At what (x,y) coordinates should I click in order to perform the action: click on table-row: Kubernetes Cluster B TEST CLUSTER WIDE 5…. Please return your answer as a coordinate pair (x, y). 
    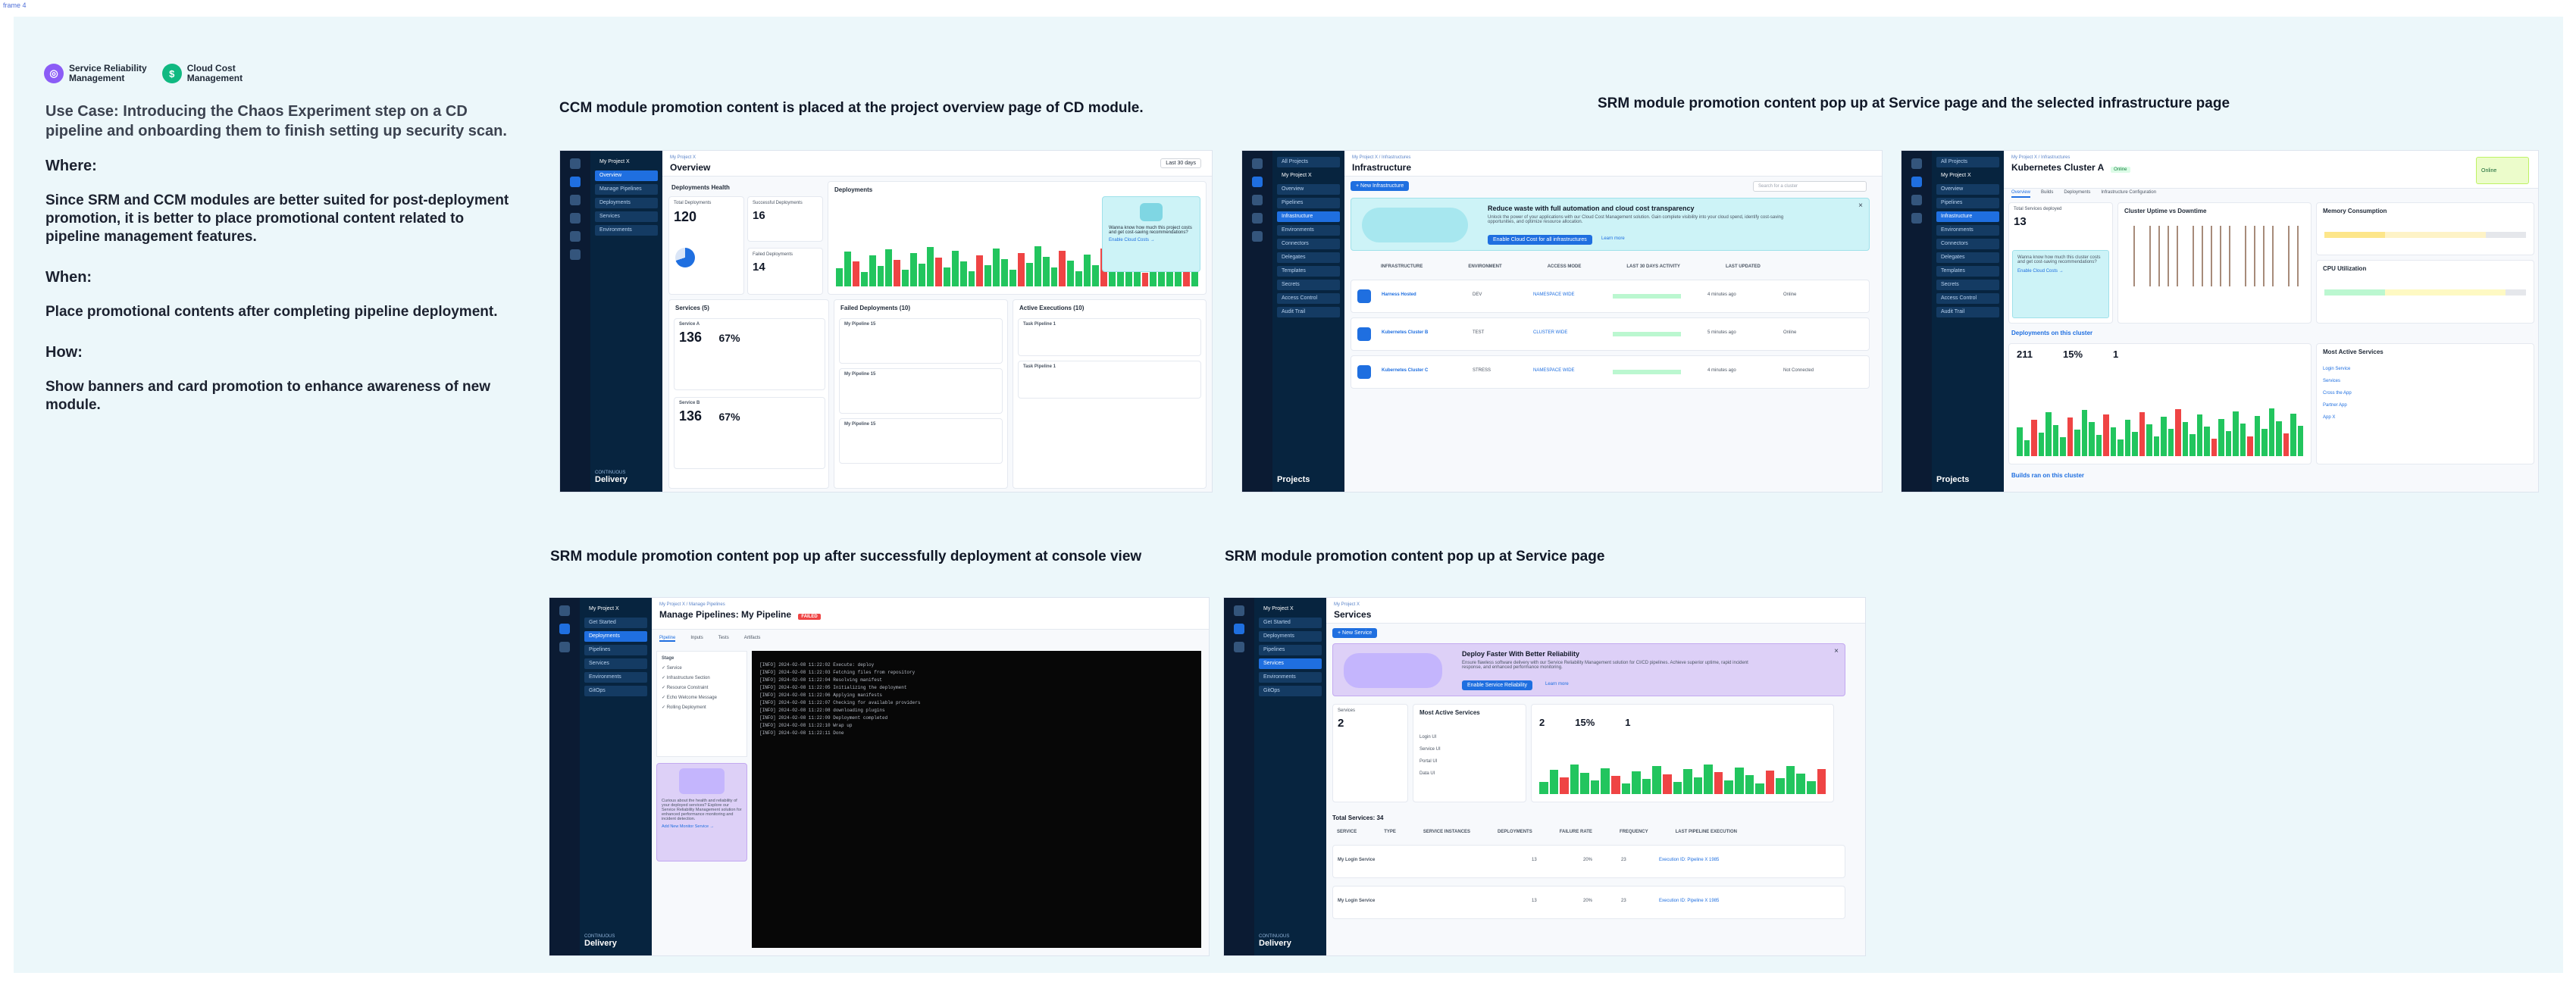
    Looking at the image, I should click on (1610, 334).